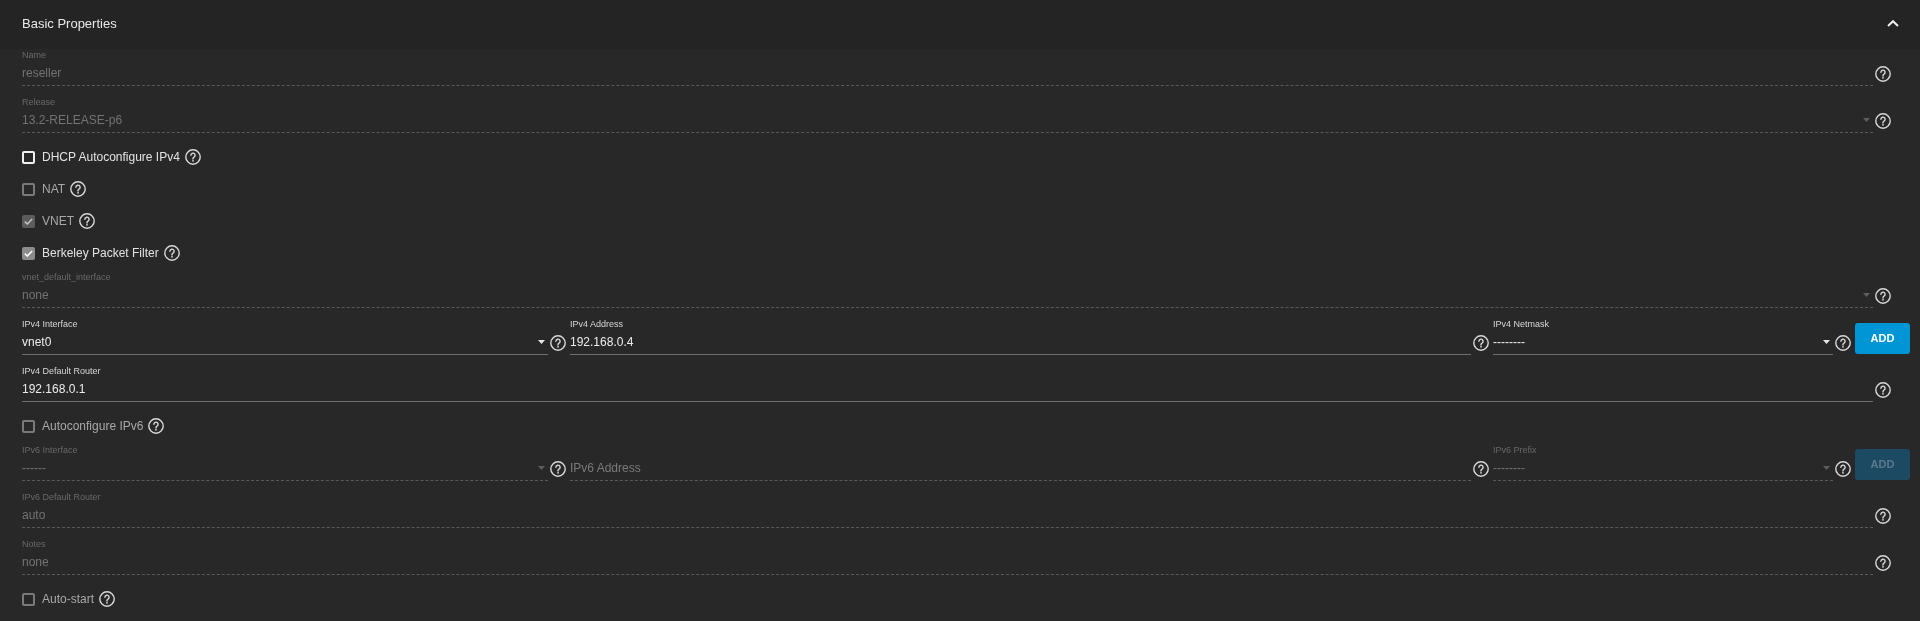 The width and height of the screenshot is (1920, 621). What do you see at coordinates (66, 277) in the screenshot?
I see `field-label: vnet_default_interface` at bounding box center [66, 277].